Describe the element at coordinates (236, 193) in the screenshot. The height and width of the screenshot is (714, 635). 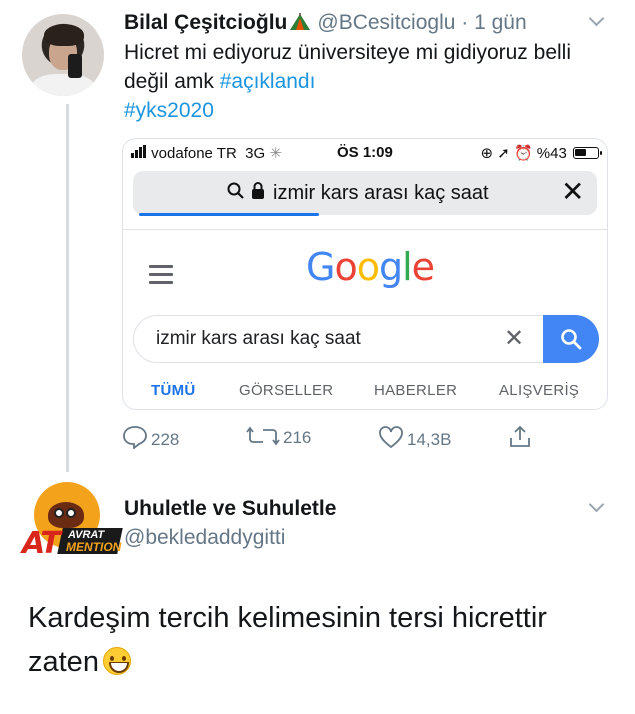
I see `search-icon` at that location.